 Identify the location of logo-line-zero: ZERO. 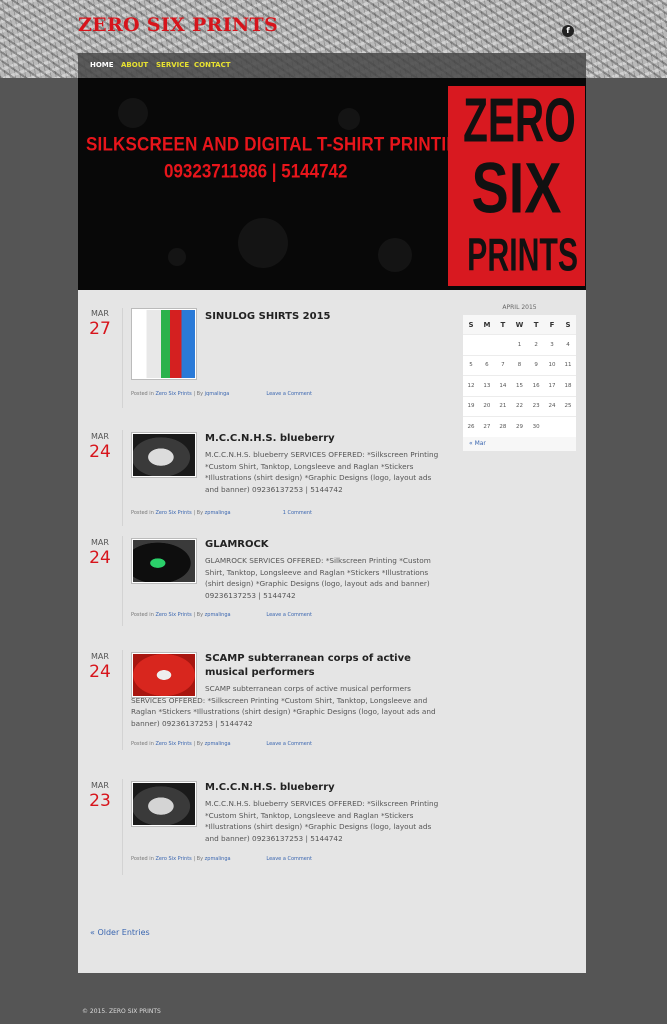
(519, 121).